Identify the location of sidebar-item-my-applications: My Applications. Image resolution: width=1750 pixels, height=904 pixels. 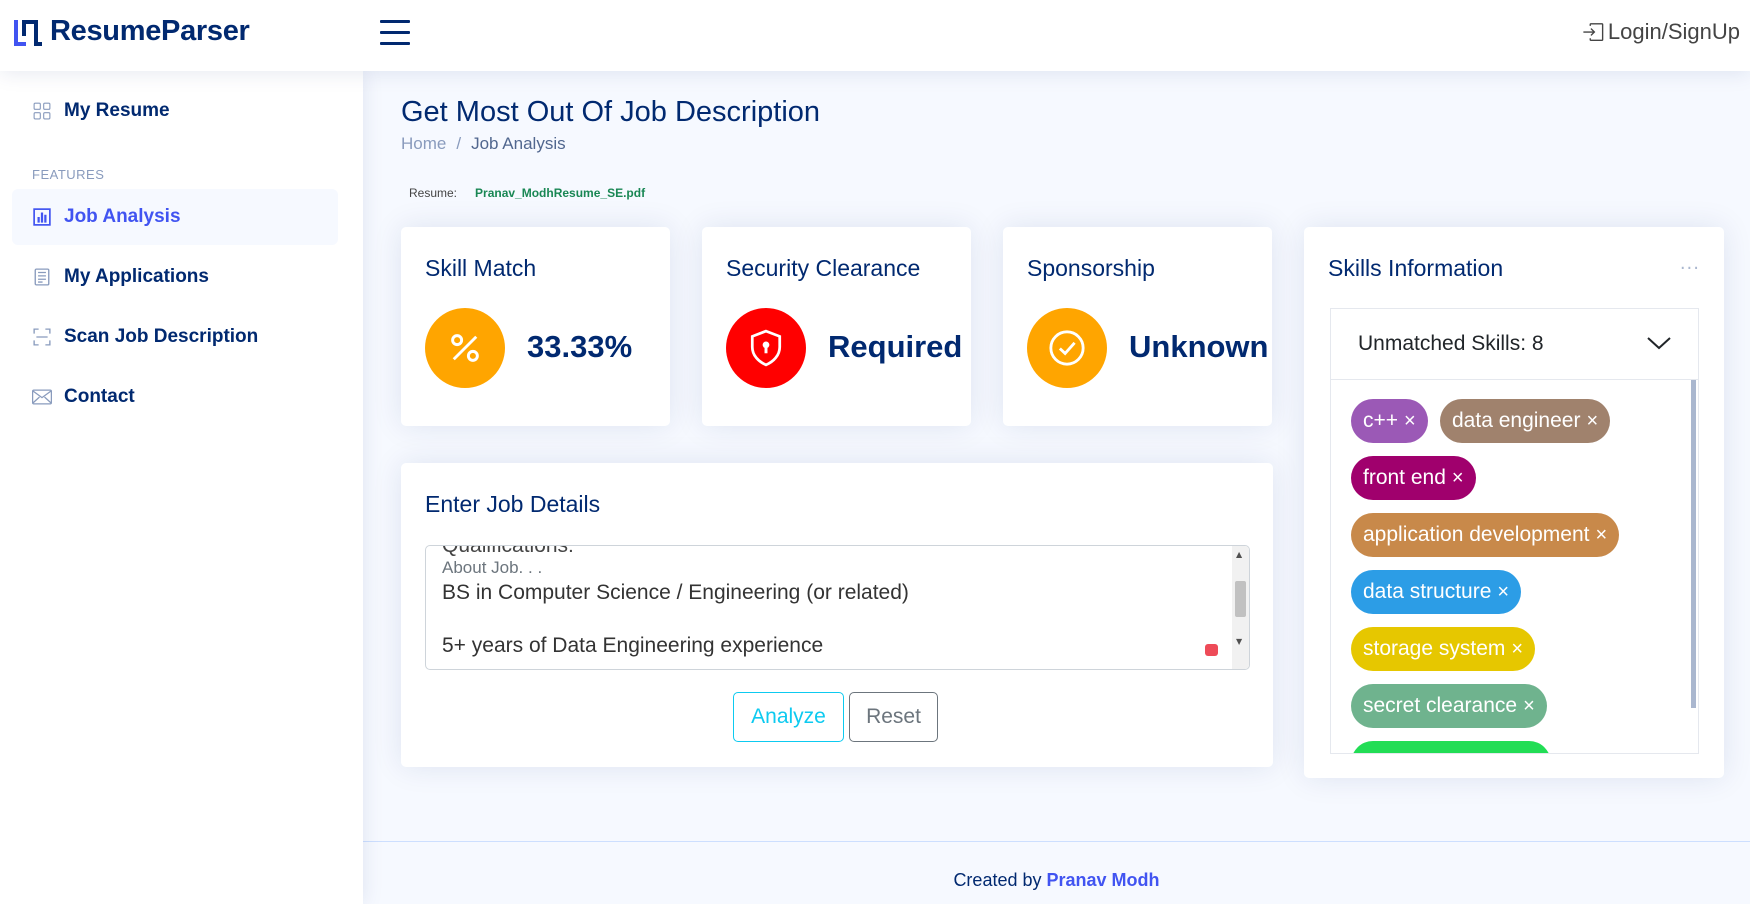
(175, 277).